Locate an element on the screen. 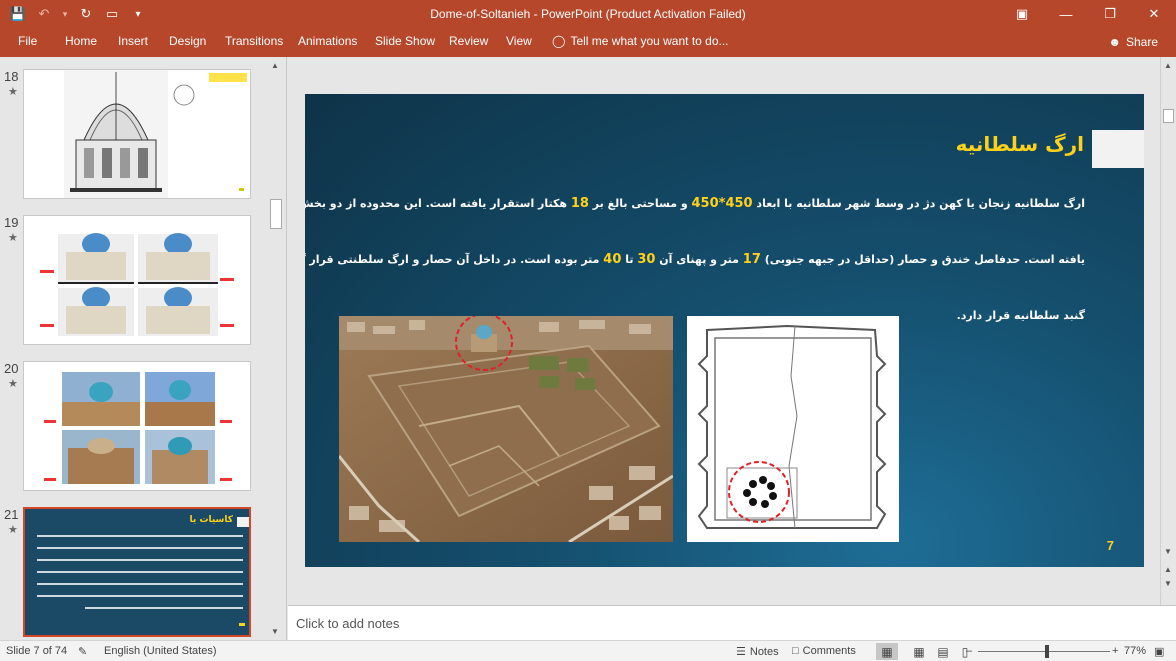 The image size is (1176, 661). language-indicator: English (United States) is located at coordinates (160, 651).